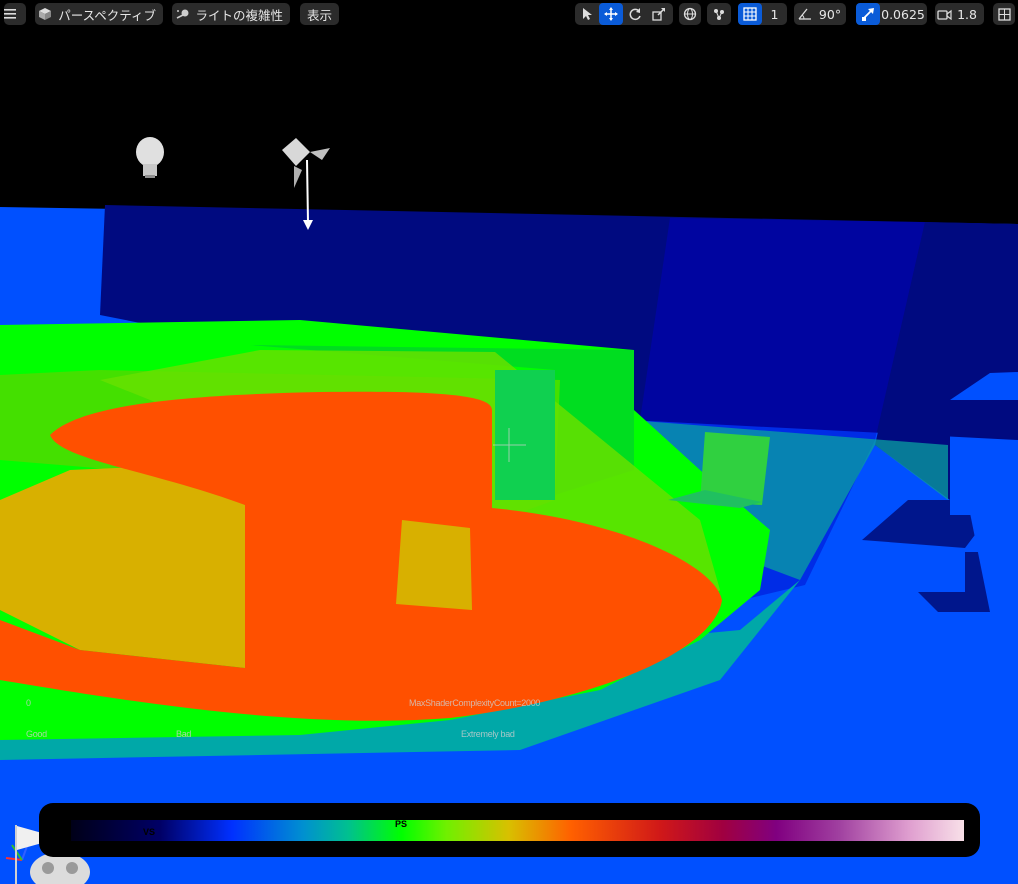  I want to click on scale-snap-icon, so click(868, 14).